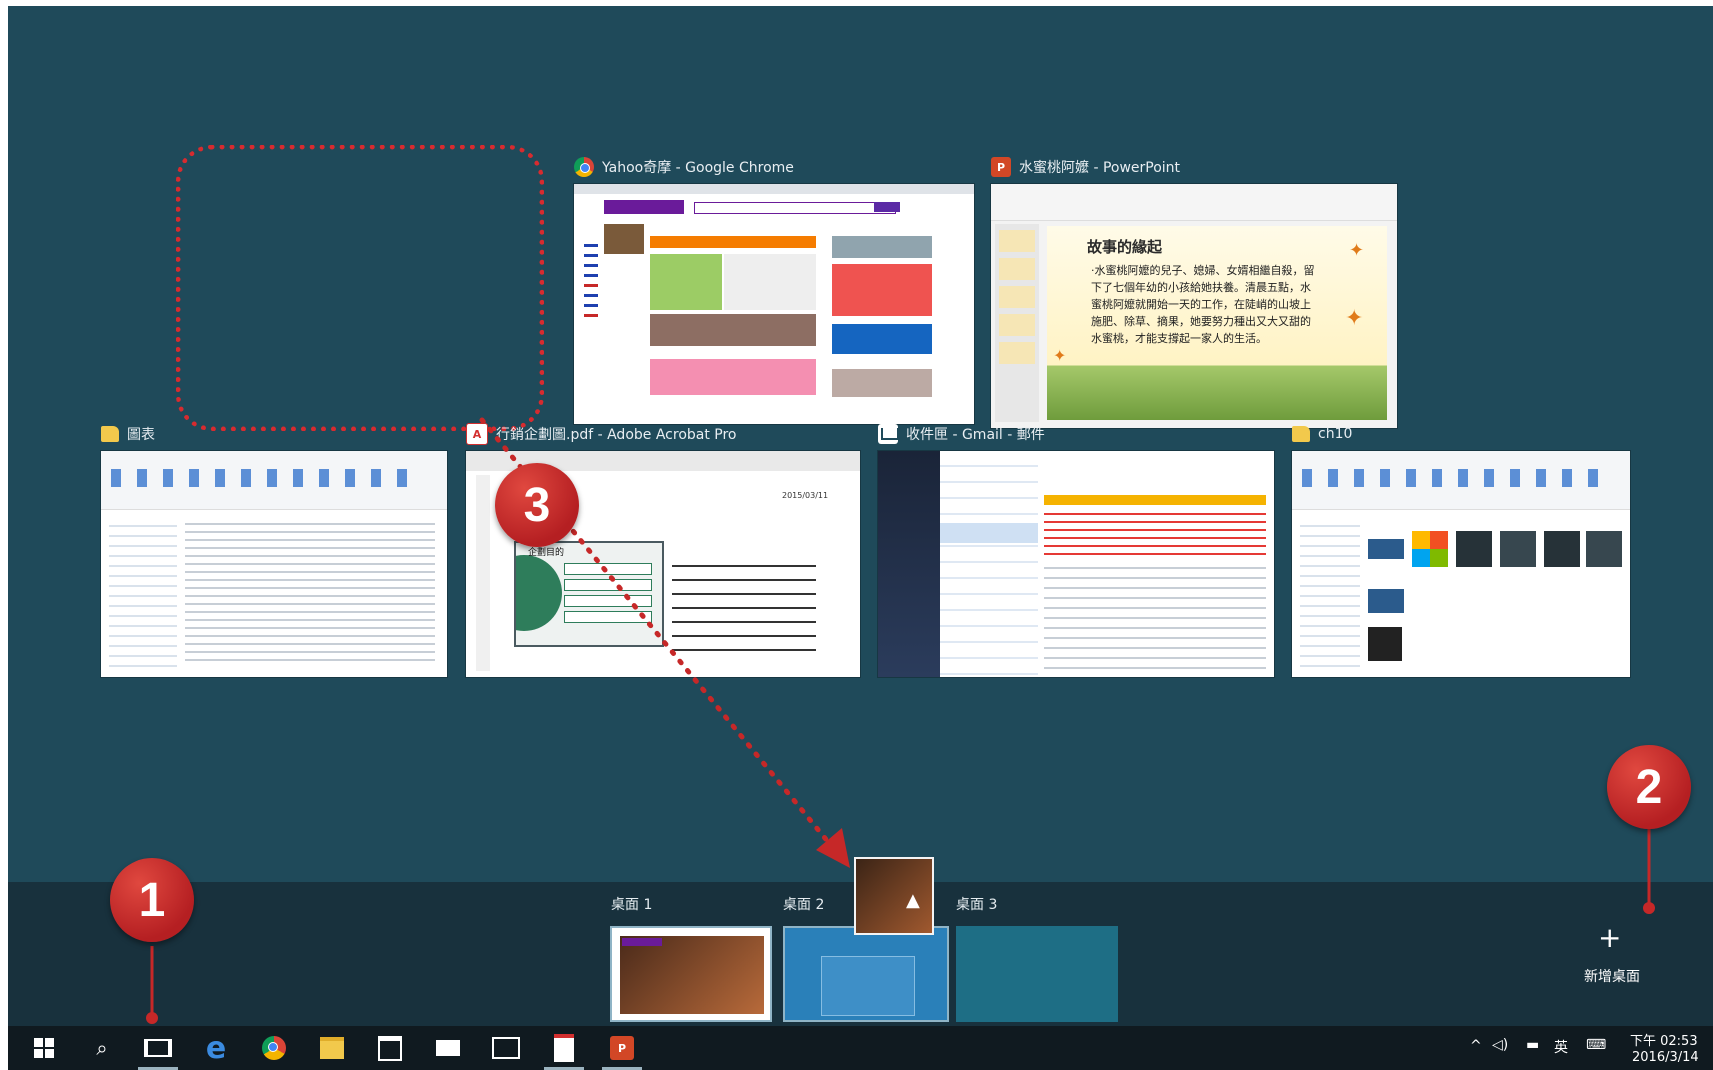 This screenshot has width=1713, height=1070. What do you see at coordinates (1665, 1057) in the screenshot?
I see `clock-date: 2016/3/14` at bounding box center [1665, 1057].